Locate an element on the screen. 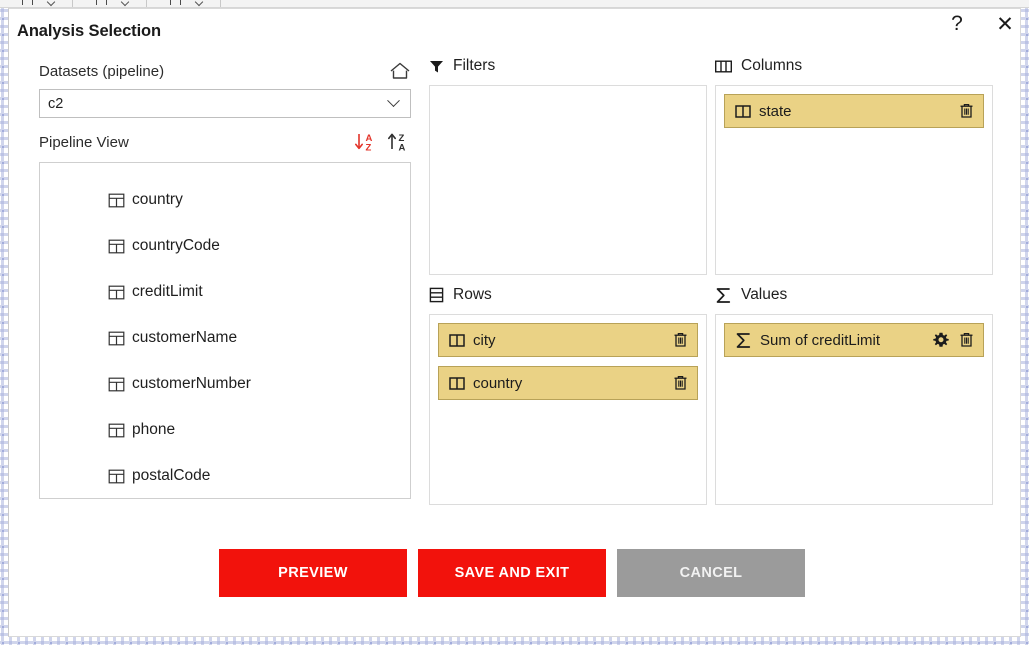 The height and width of the screenshot is (645, 1029). dataset-select: c2 is located at coordinates (225, 103).